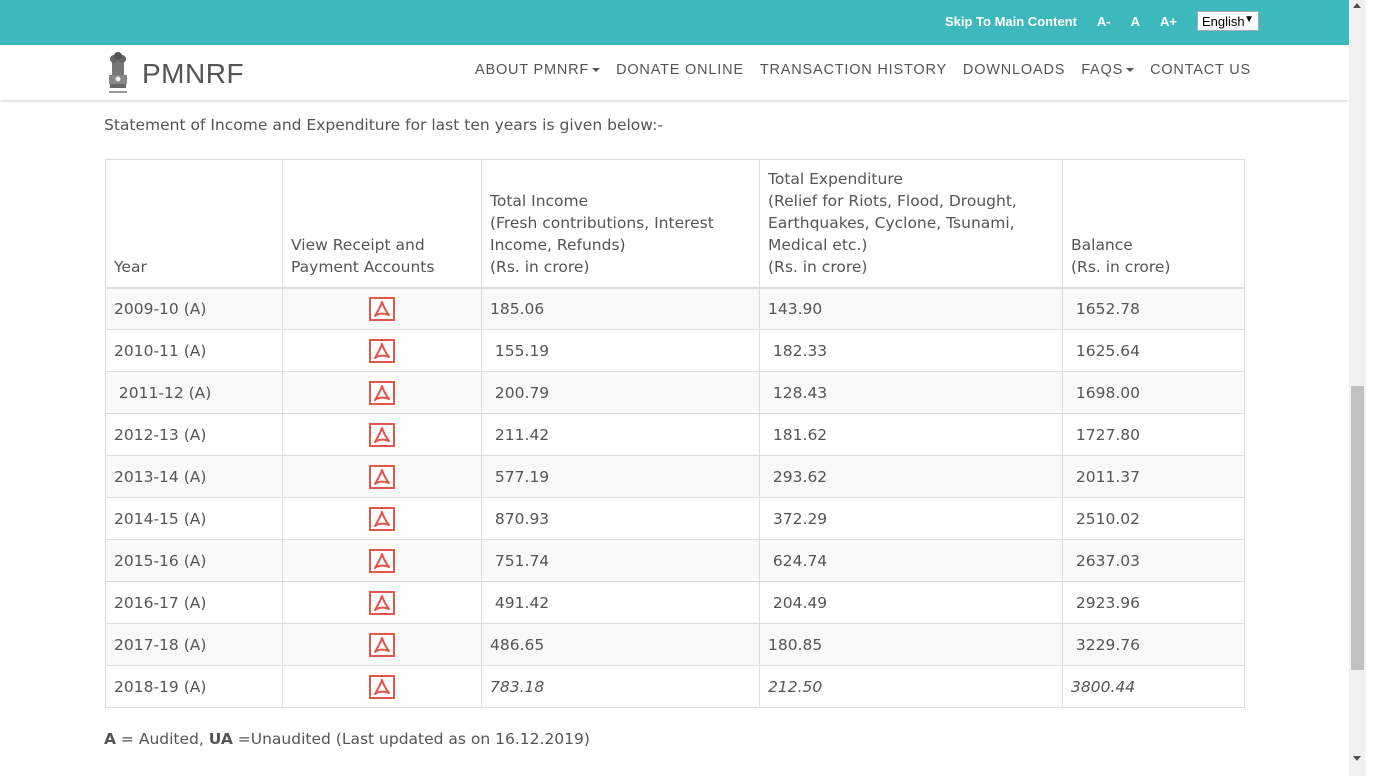  Describe the element at coordinates (620, 602) in the screenshot. I see `cell-income: 491.42` at that location.